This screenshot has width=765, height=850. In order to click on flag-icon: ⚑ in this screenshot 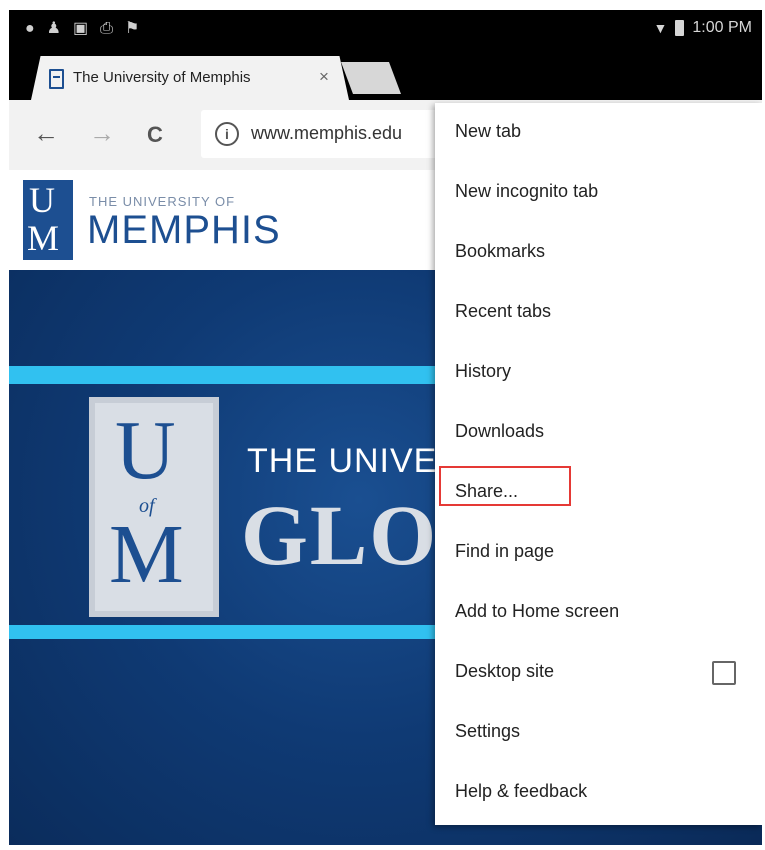, I will do `click(132, 28)`.